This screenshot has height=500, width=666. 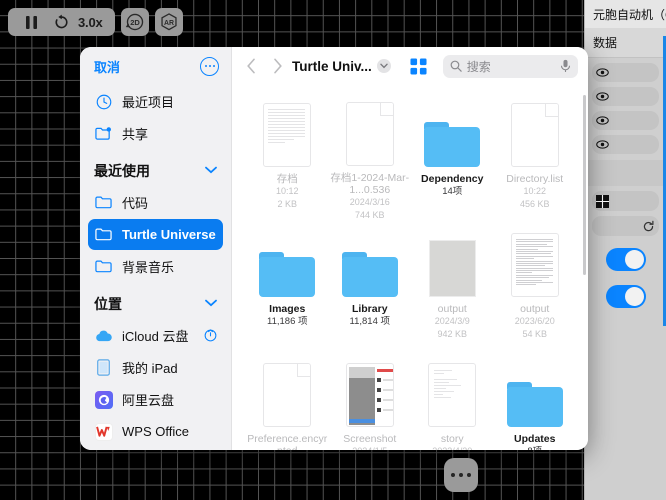 I want to click on panel-section-header: 数据, so click(x=625, y=43).